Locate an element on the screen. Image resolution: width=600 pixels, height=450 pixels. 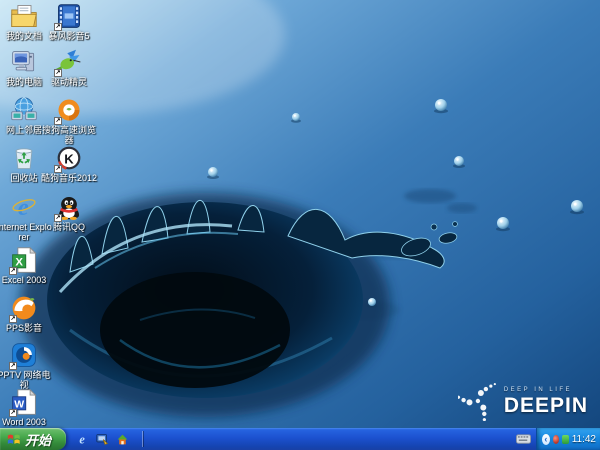
desktop-icon-sogou-browser: ↗ 搜狗高速浏览器 is located at coordinates (69, 120).